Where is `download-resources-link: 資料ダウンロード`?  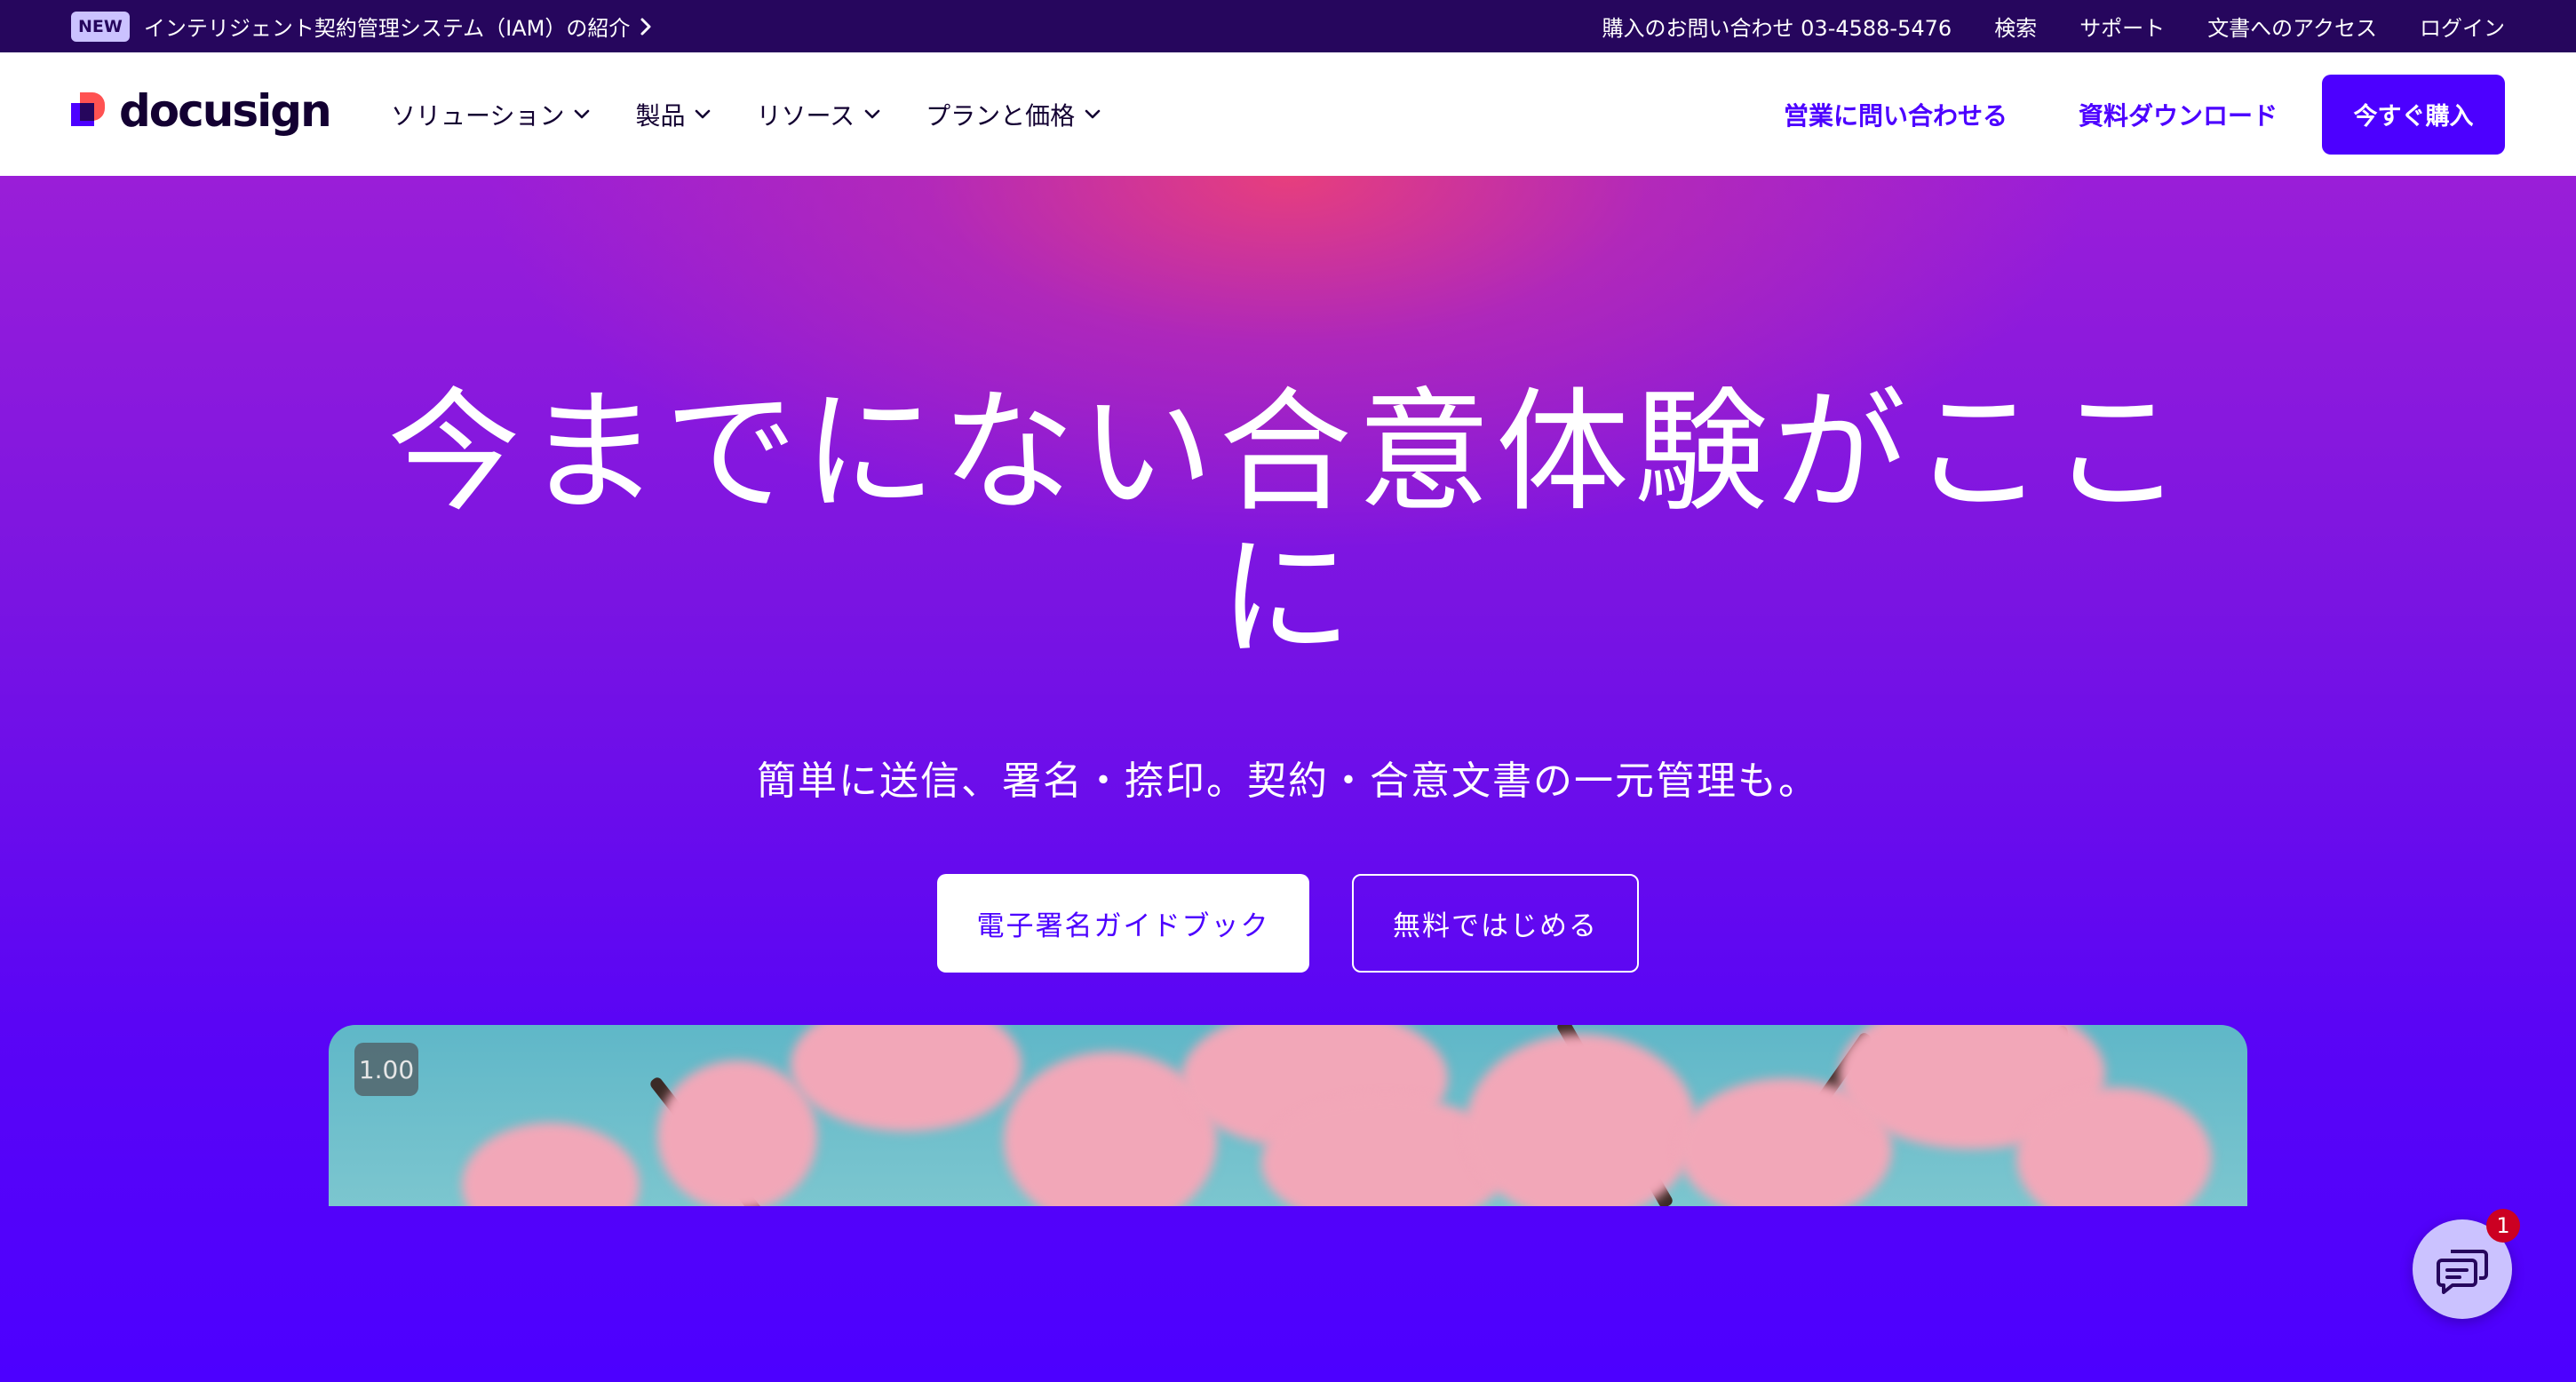 download-resources-link: 資料ダウンロード is located at coordinates (2178, 114).